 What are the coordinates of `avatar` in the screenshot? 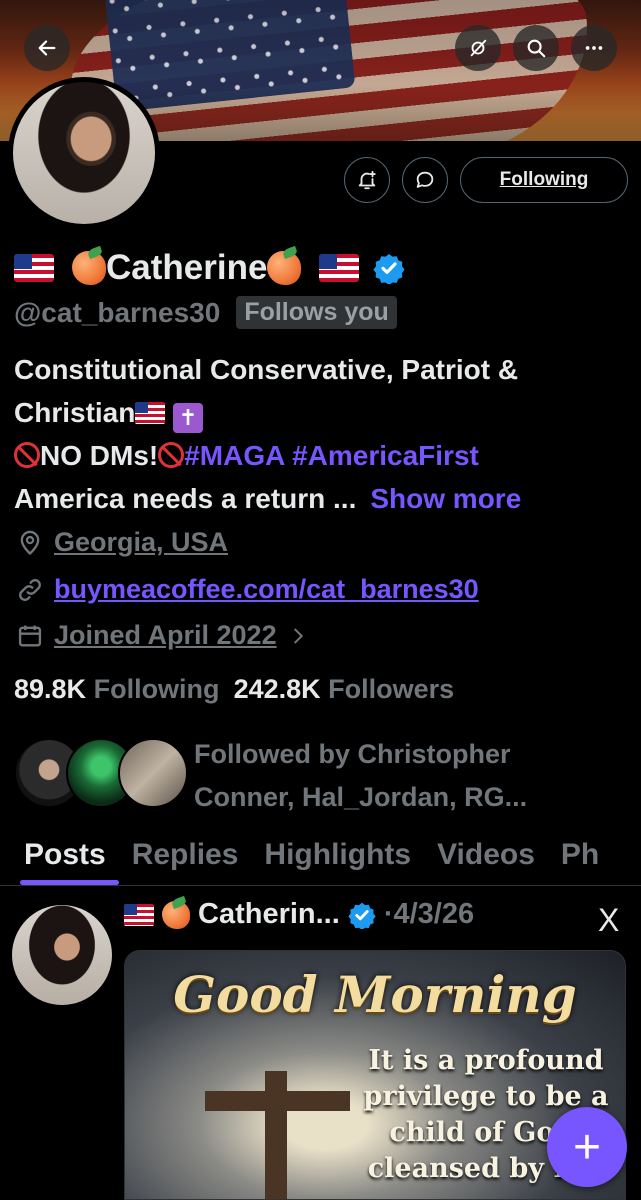 It's located at (153, 773).